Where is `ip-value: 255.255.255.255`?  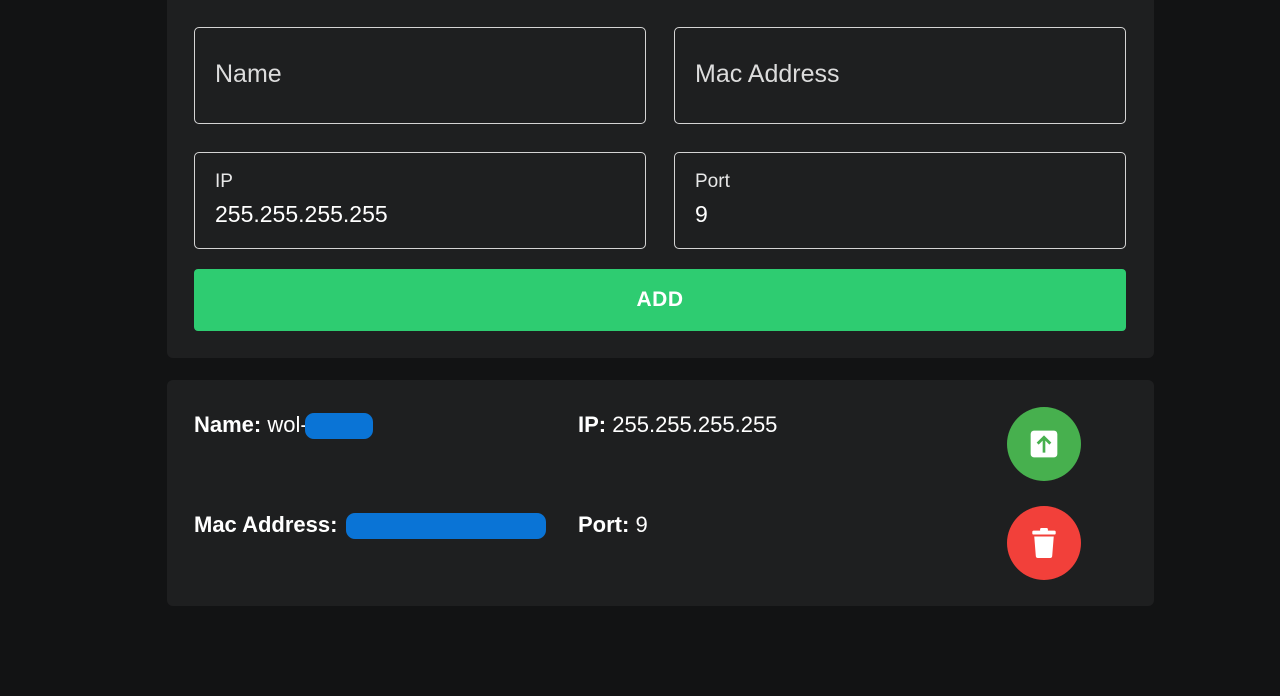 ip-value: 255.255.255.255 is located at coordinates (301, 214).